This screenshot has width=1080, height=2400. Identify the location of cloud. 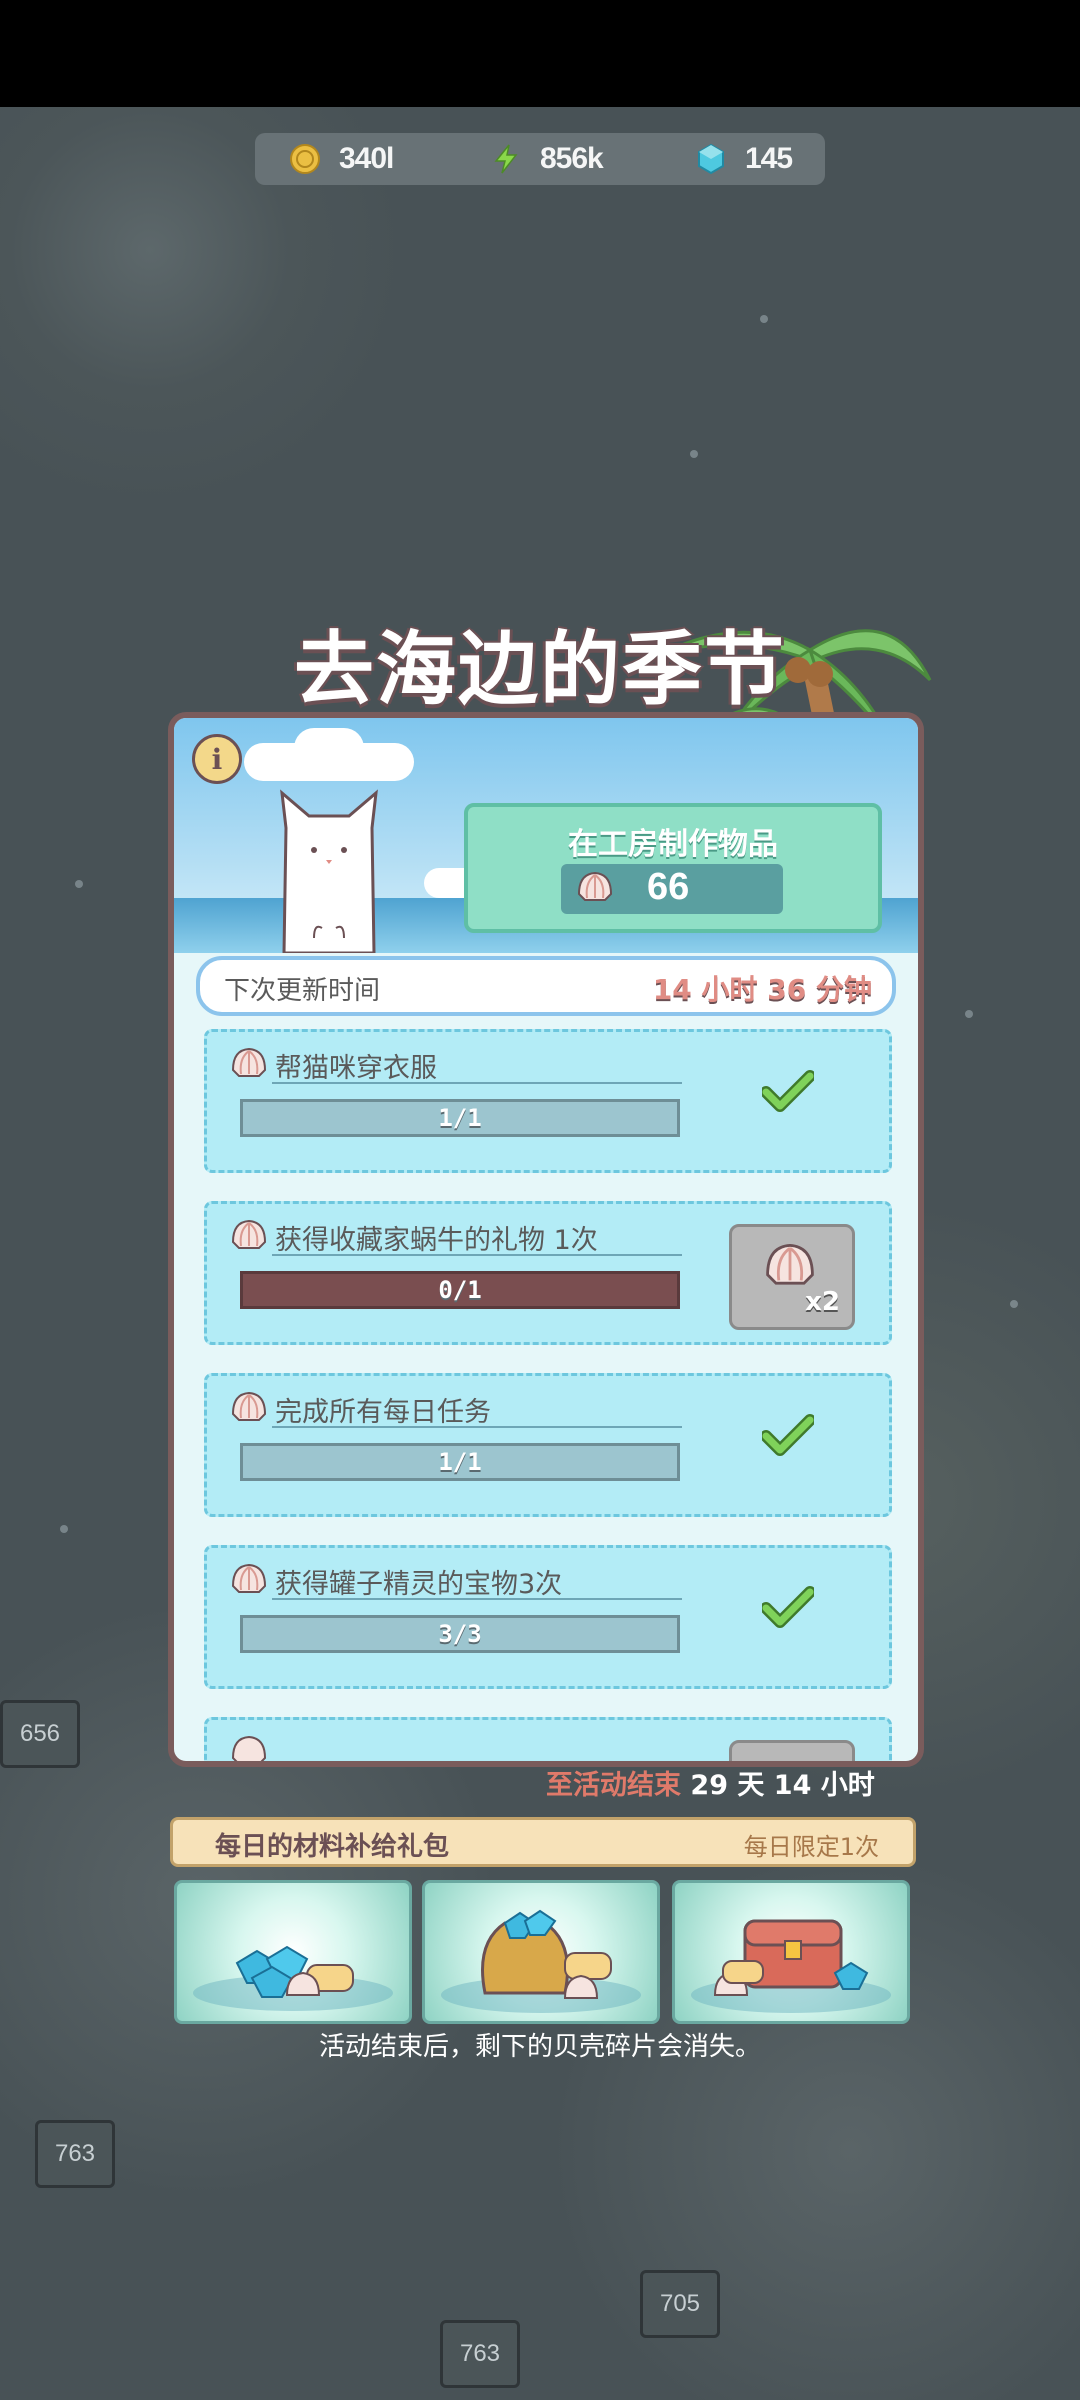
(329, 748).